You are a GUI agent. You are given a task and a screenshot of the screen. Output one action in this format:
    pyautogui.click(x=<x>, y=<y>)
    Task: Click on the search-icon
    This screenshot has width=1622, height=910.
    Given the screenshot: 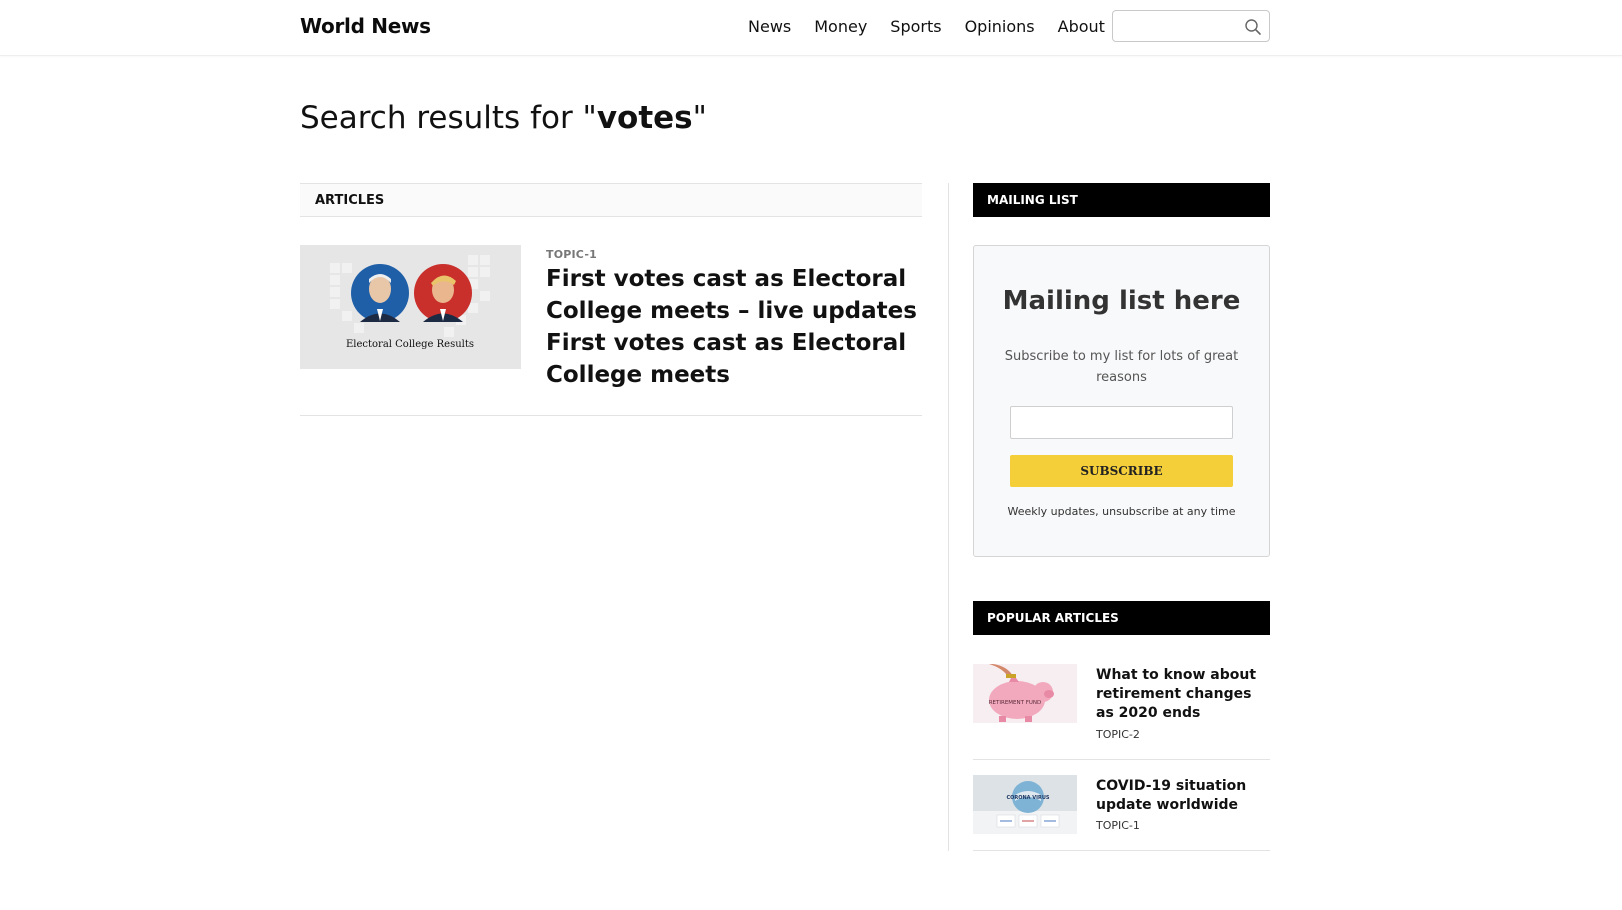 What is the action you would take?
    pyautogui.click(x=1253, y=27)
    